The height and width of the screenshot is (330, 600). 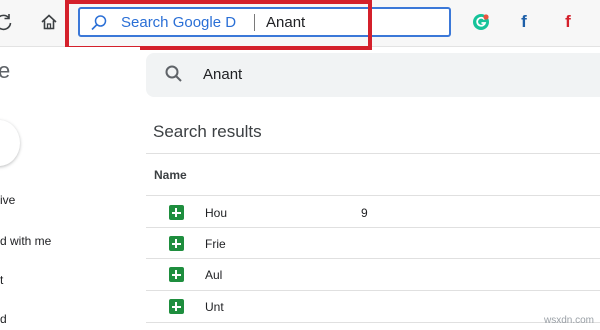 I want to click on table-row: Unt, so click(x=373, y=307).